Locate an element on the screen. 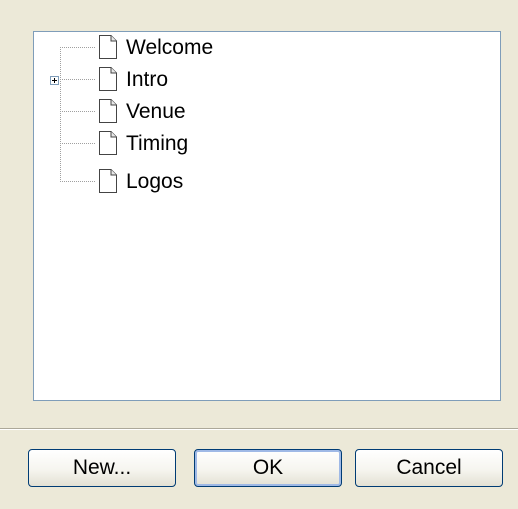  tree-item-intro: Intro is located at coordinates (267, 82).